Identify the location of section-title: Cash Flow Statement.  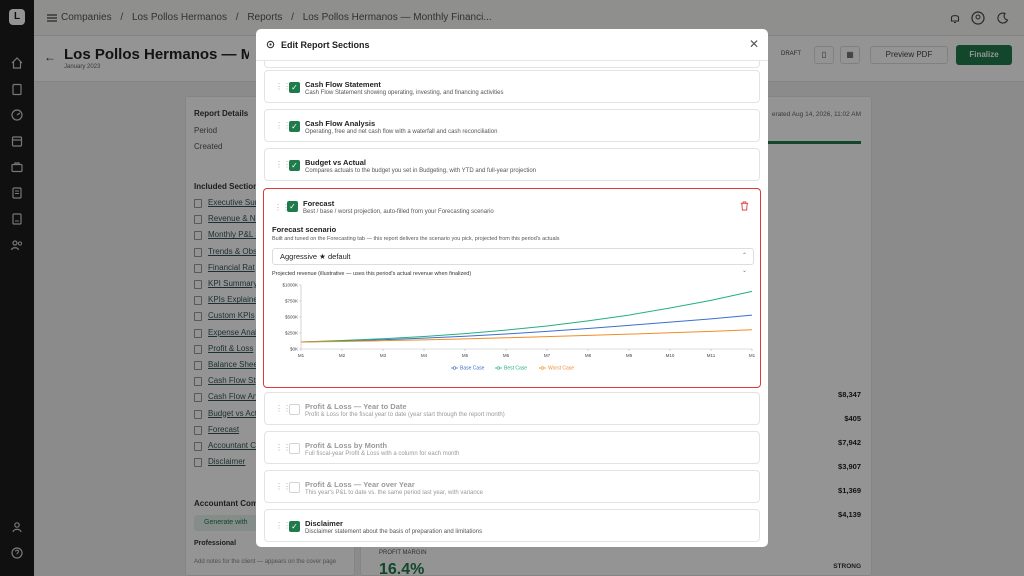
(343, 84).